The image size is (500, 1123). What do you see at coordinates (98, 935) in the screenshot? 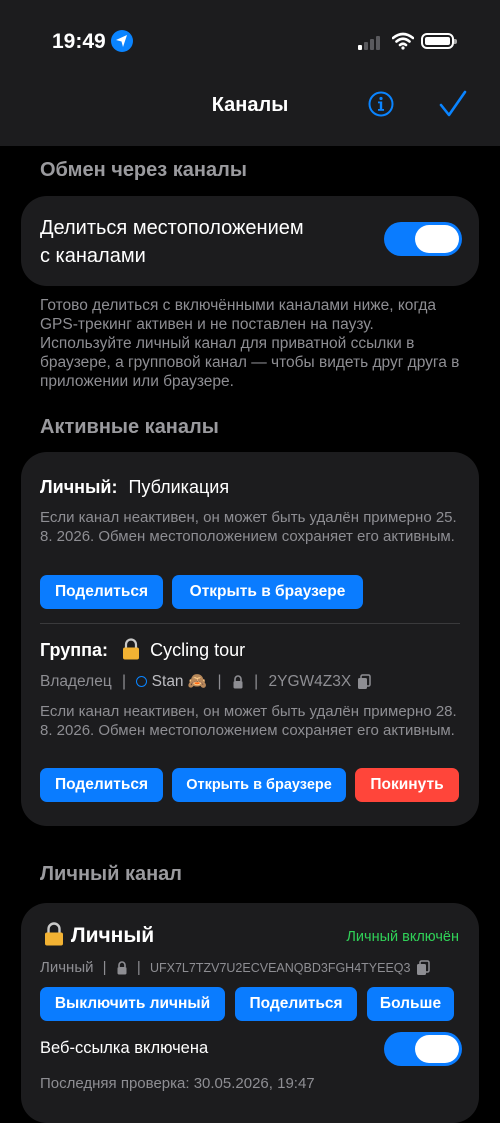
I see `personal-channel-title: Личный` at bounding box center [98, 935].